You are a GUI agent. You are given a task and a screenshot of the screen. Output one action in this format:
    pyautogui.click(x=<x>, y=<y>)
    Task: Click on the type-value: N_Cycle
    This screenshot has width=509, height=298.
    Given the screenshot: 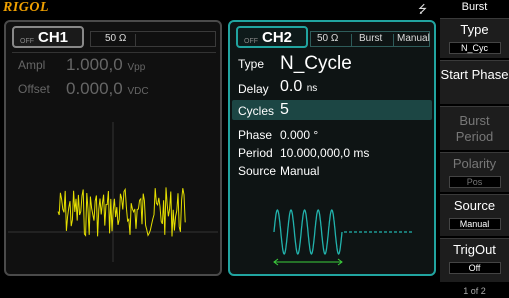 What is the action you would take?
    pyautogui.click(x=316, y=64)
    